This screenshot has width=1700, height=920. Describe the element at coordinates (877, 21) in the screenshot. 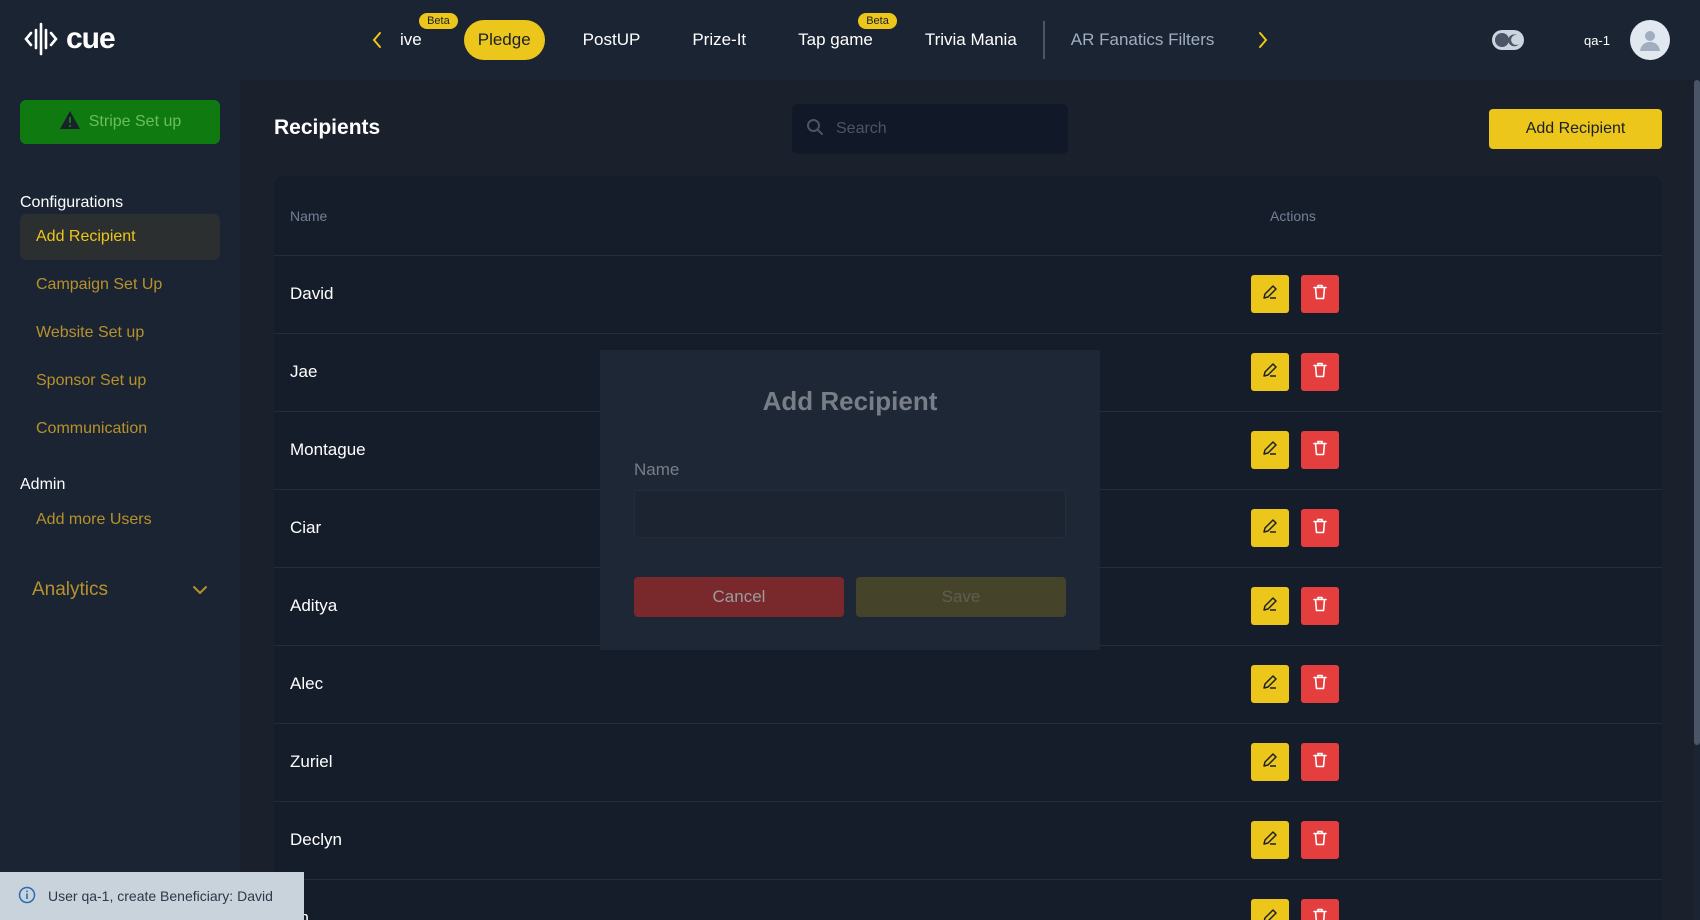

I see `beta-badge: Beta` at that location.